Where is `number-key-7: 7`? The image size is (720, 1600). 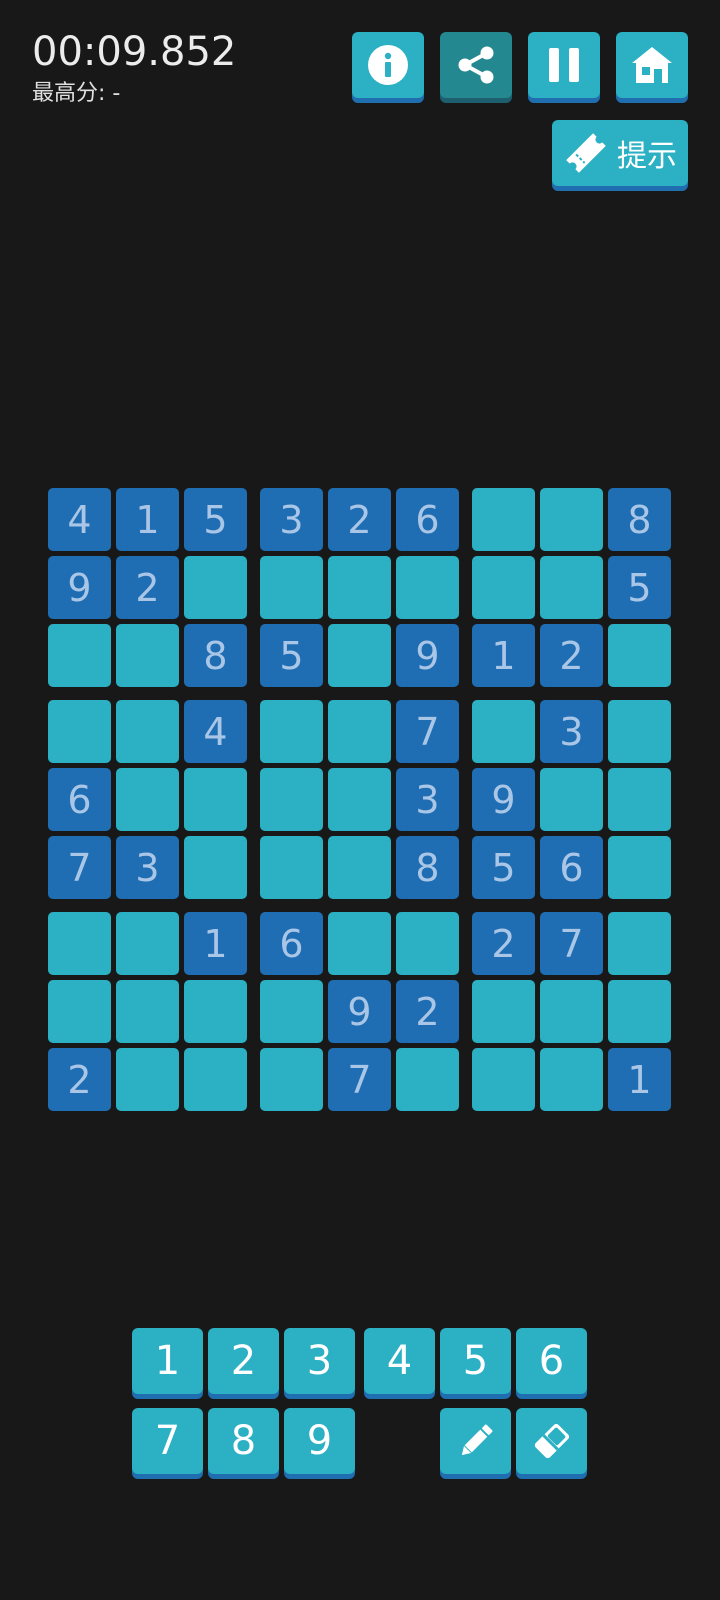
number-key-7: 7 is located at coordinates (167, 1441).